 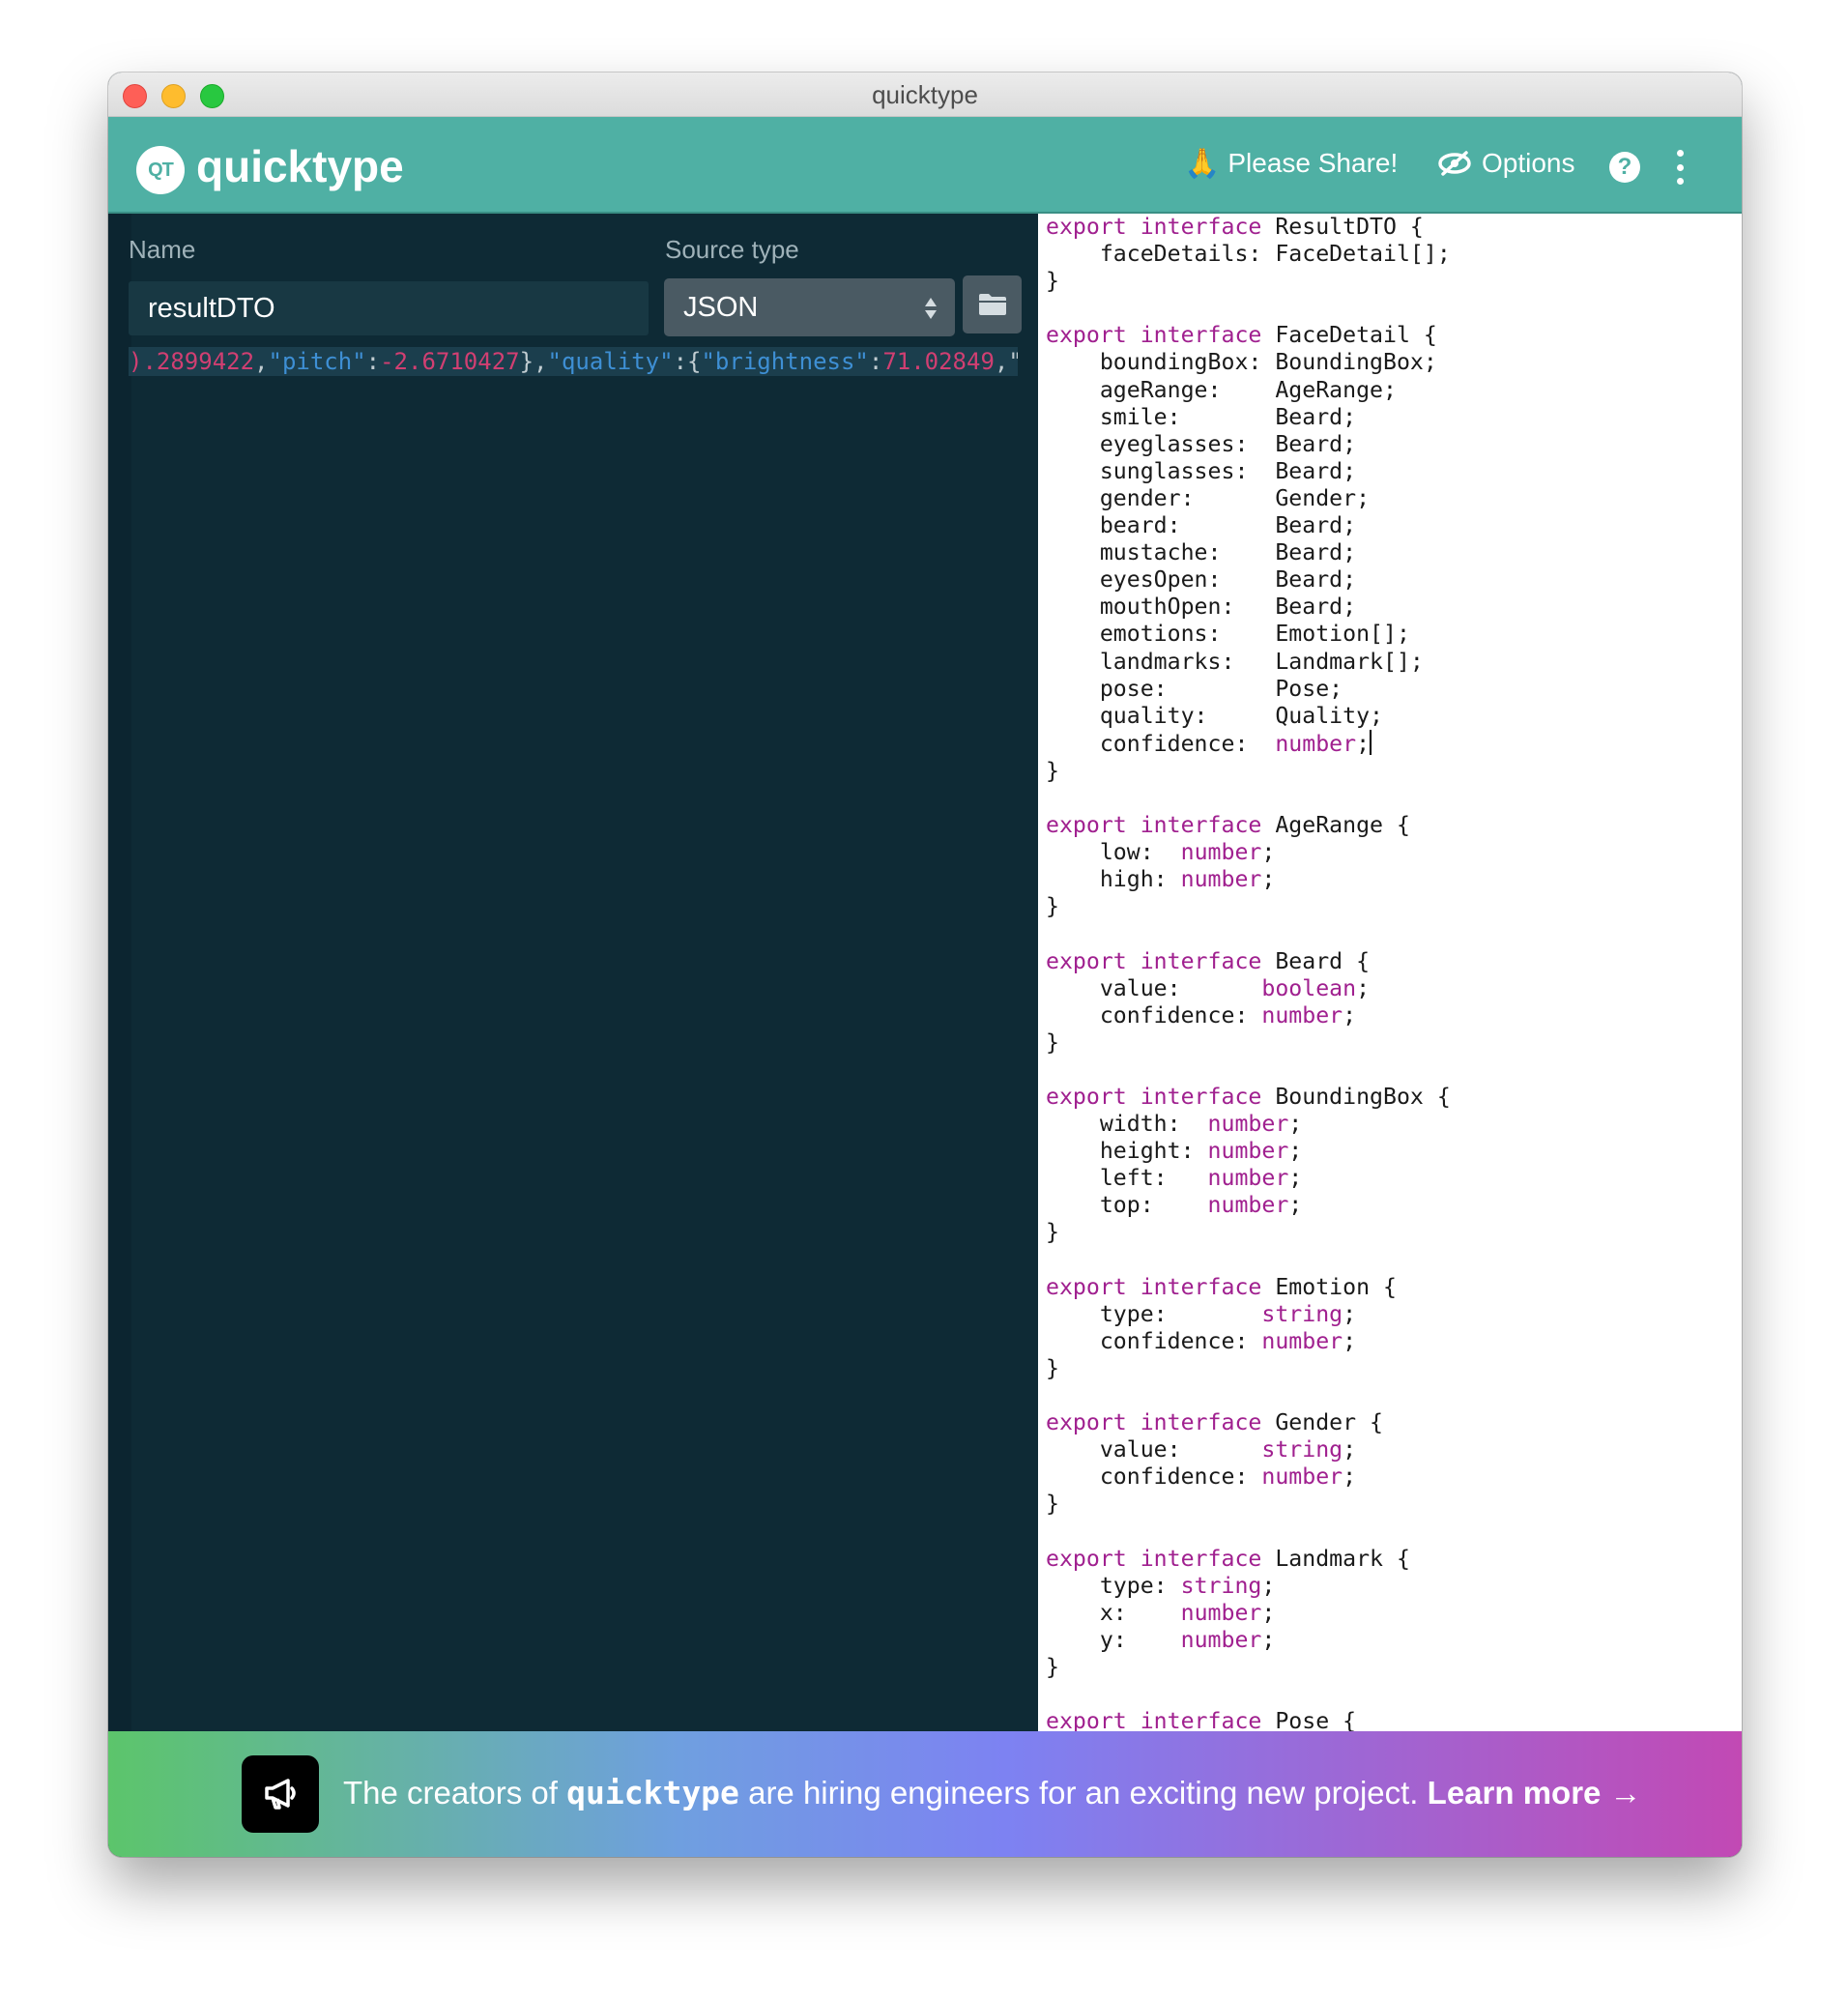 What do you see at coordinates (1506, 163) in the screenshot?
I see `options-button: Options` at bounding box center [1506, 163].